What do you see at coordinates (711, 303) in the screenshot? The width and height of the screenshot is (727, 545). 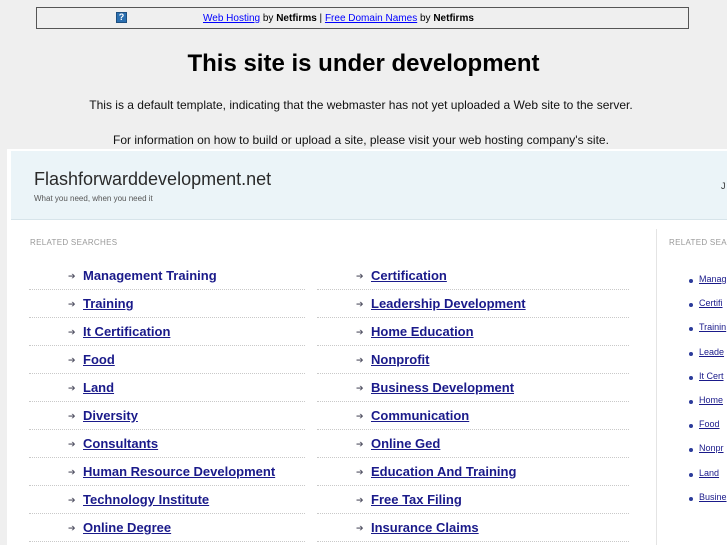 I see `sidebar-search-link: Certifi` at bounding box center [711, 303].